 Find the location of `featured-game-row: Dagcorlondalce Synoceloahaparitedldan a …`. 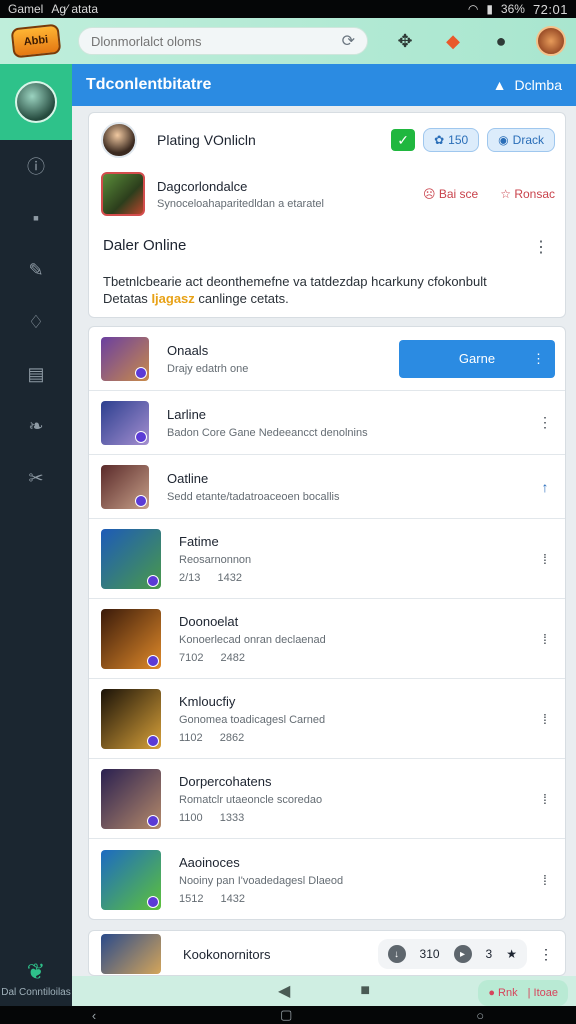

featured-game-row: Dagcorlondalce Synoceloahaparitedldan a … is located at coordinates (328, 194).